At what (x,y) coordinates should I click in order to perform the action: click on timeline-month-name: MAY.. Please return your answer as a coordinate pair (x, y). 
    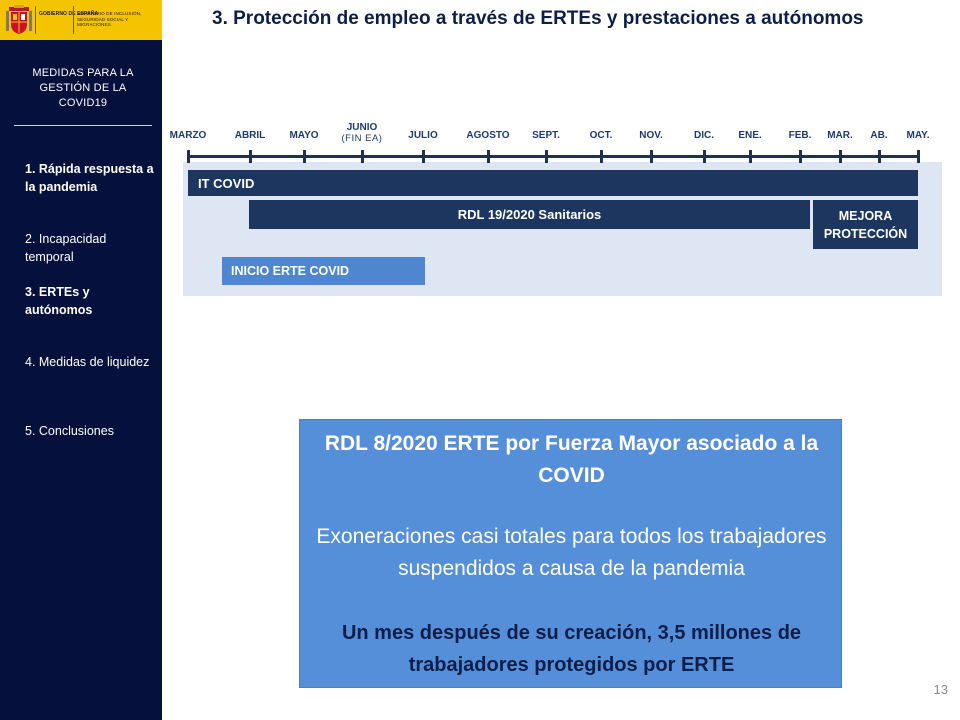
    Looking at the image, I should click on (918, 135).